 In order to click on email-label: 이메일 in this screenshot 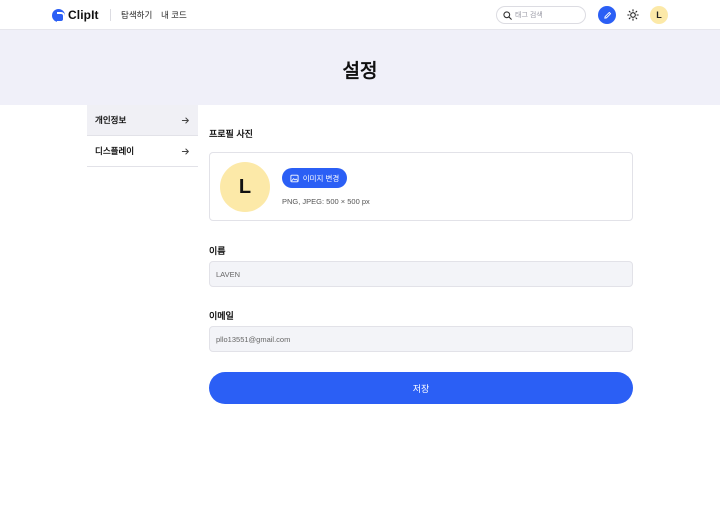, I will do `click(221, 316)`.